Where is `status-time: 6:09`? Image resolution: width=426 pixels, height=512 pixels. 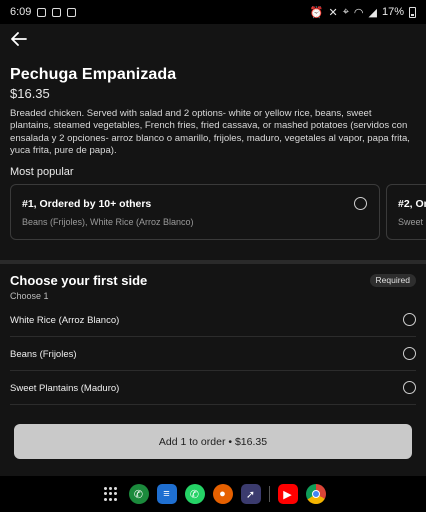
status-time: 6:09 is located at coordinates (21, 12).